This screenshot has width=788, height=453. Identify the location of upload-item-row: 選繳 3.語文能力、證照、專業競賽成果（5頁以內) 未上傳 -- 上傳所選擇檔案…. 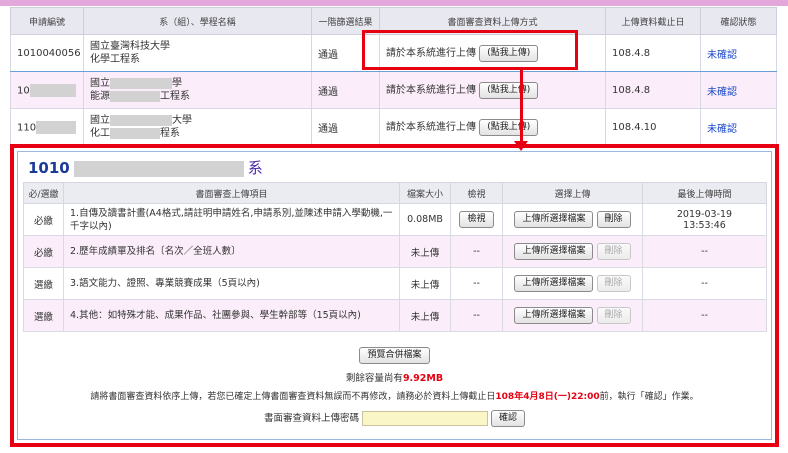
(395, 283).